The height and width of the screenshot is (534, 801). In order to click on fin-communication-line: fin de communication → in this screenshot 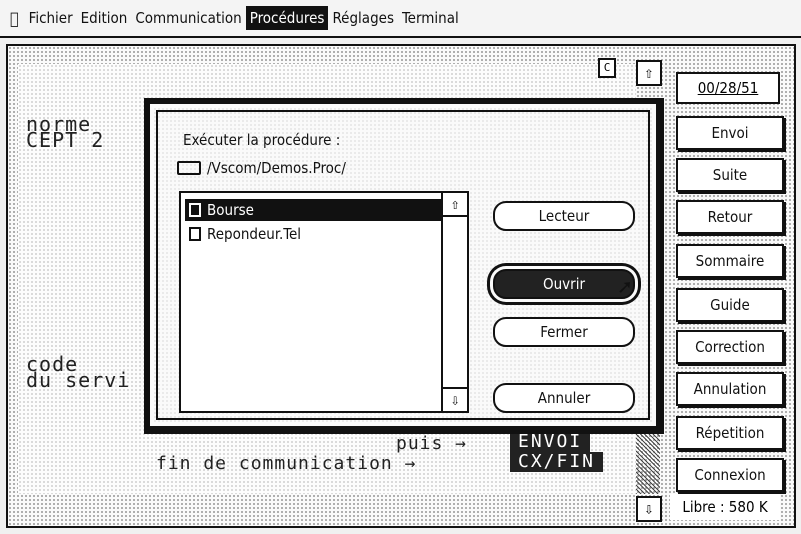, I will do `click(286, 463)`.